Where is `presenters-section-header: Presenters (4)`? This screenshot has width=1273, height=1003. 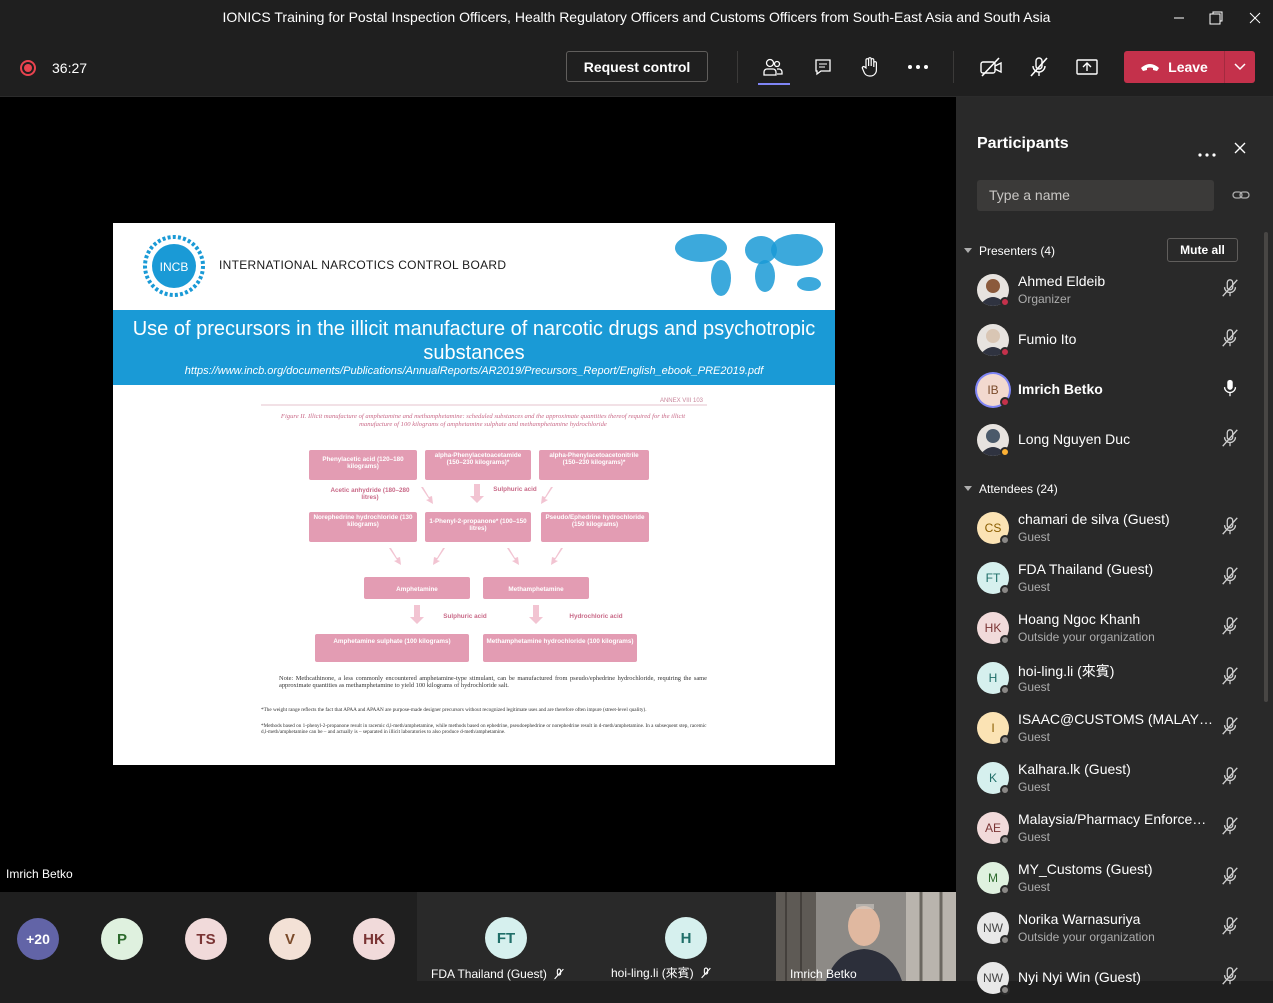
presenters-section-header: Presenters (4) is located at coordinates (1009, 251).